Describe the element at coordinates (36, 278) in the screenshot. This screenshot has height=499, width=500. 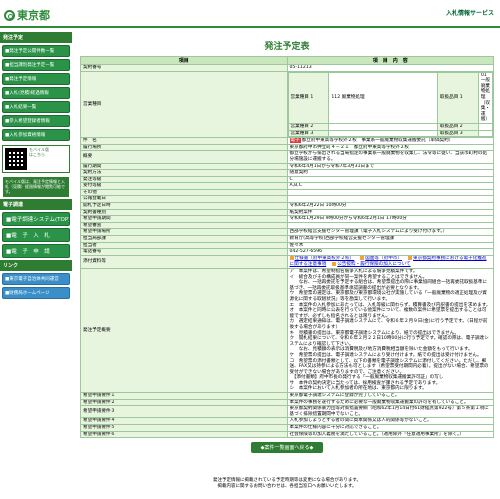
I see `sidebar-link: ■東京電子自治体共同運営` at that location.